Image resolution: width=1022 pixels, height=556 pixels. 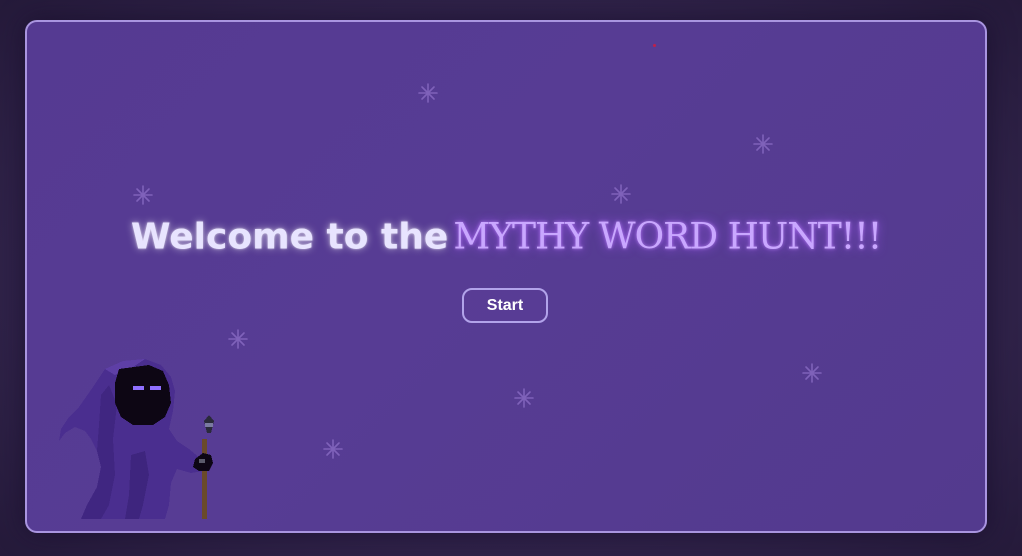 I want to click on accent-dot, so click(x=654, y=45).